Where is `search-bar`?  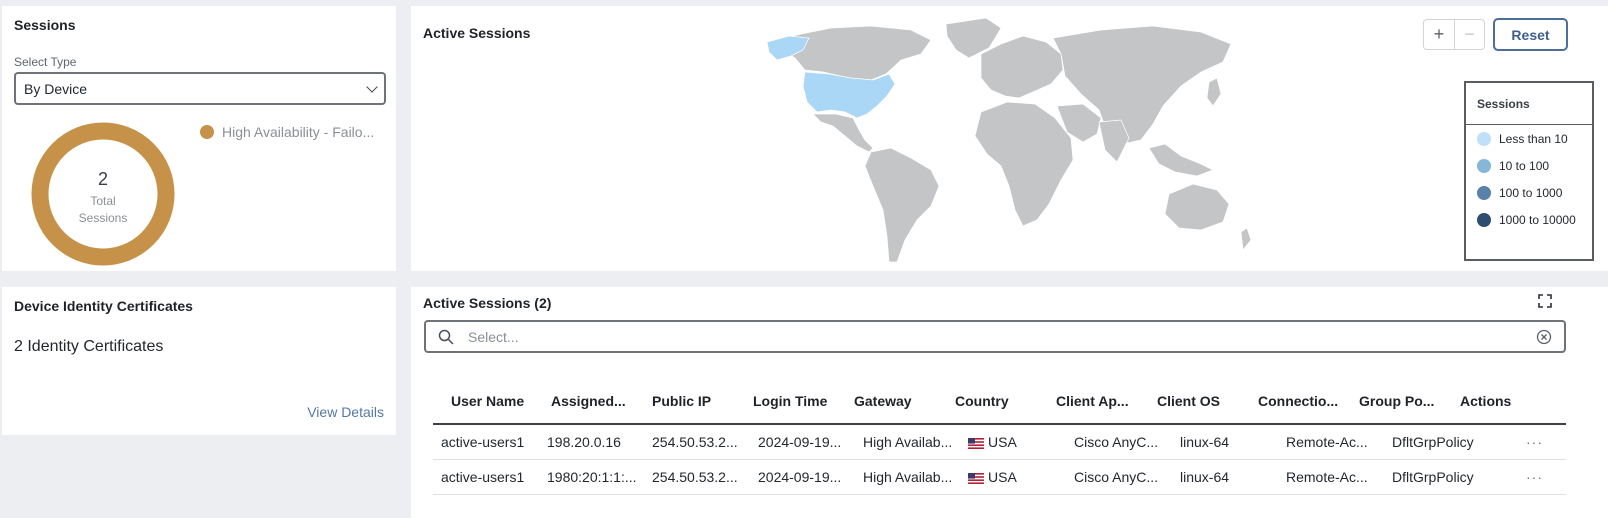 search-bar is located at coordinates (995, 336).